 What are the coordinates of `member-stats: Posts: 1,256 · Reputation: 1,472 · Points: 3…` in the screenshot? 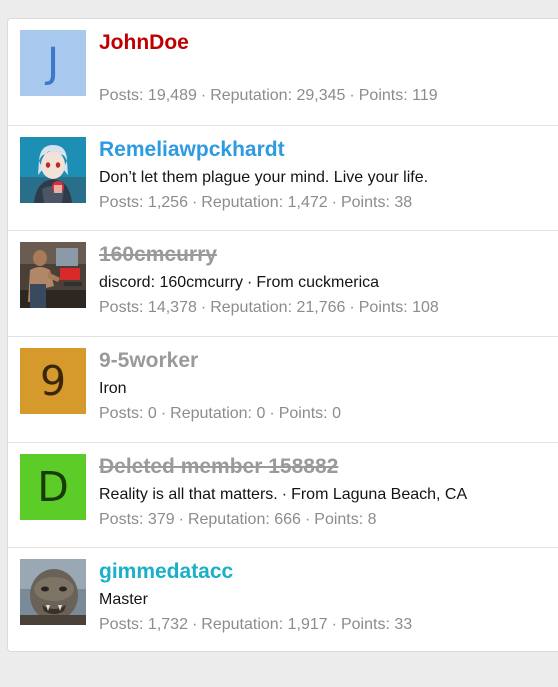 It's located at (255, 203).